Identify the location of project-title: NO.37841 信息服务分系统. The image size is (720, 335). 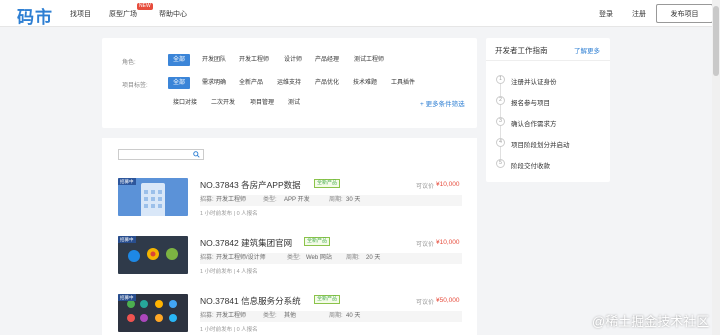
(250, 301).